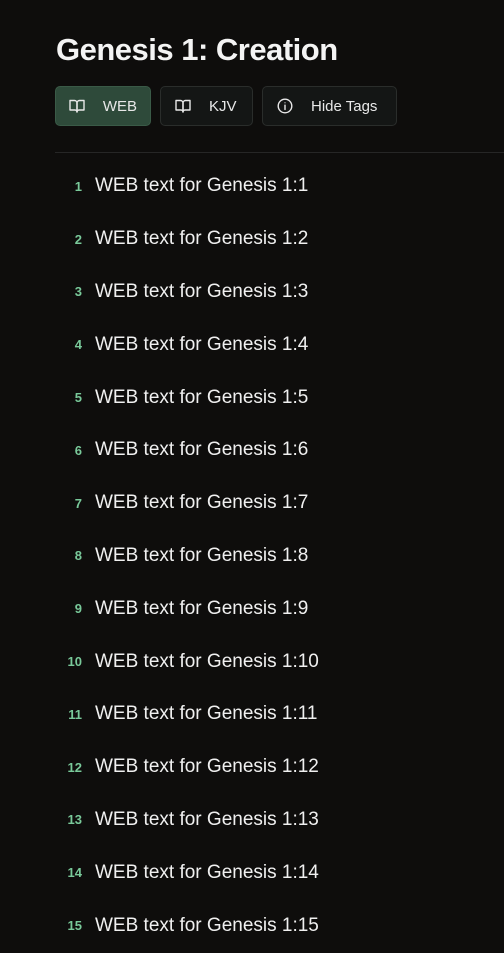  What do you see at coordinates (78, 556) in the screenshot?
I see `verse-number: 8` at bounding box center [78, 556].